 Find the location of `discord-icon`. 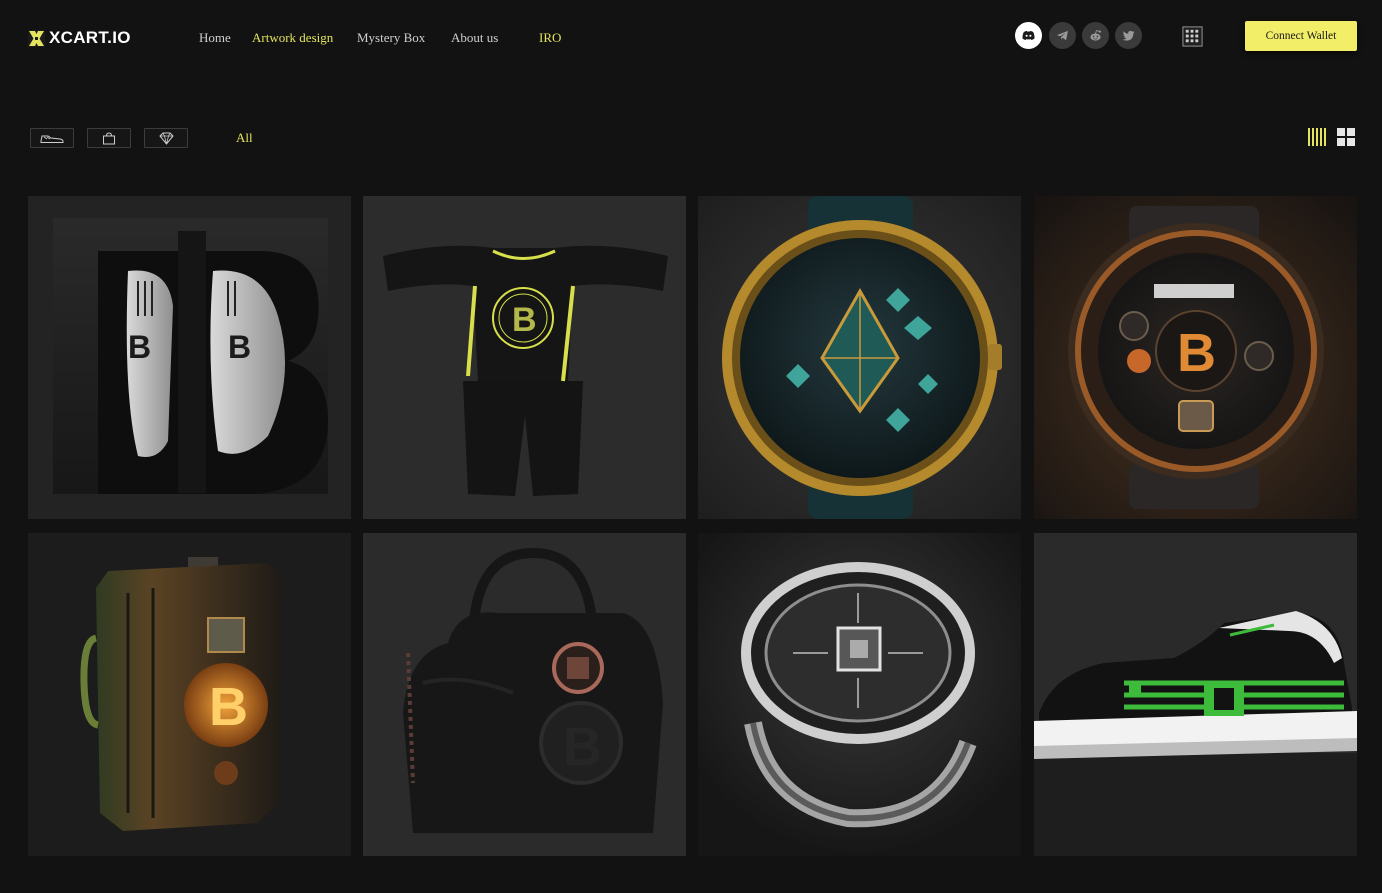

discord-icon is located at coordinates (1028, 35).